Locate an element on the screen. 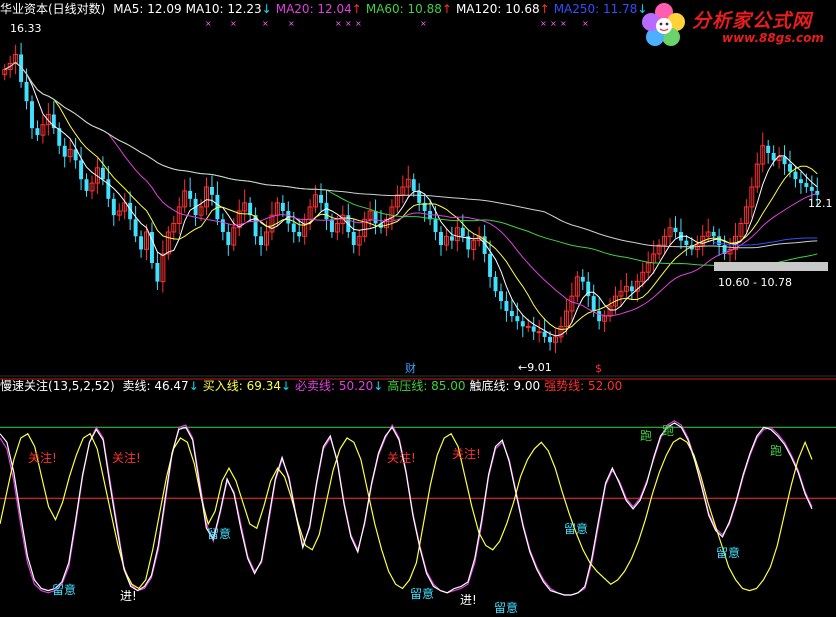 The image size is (836, 617). indicator-value-2: 必卖线: 50.20↓ is located at coordinates (339, 386).